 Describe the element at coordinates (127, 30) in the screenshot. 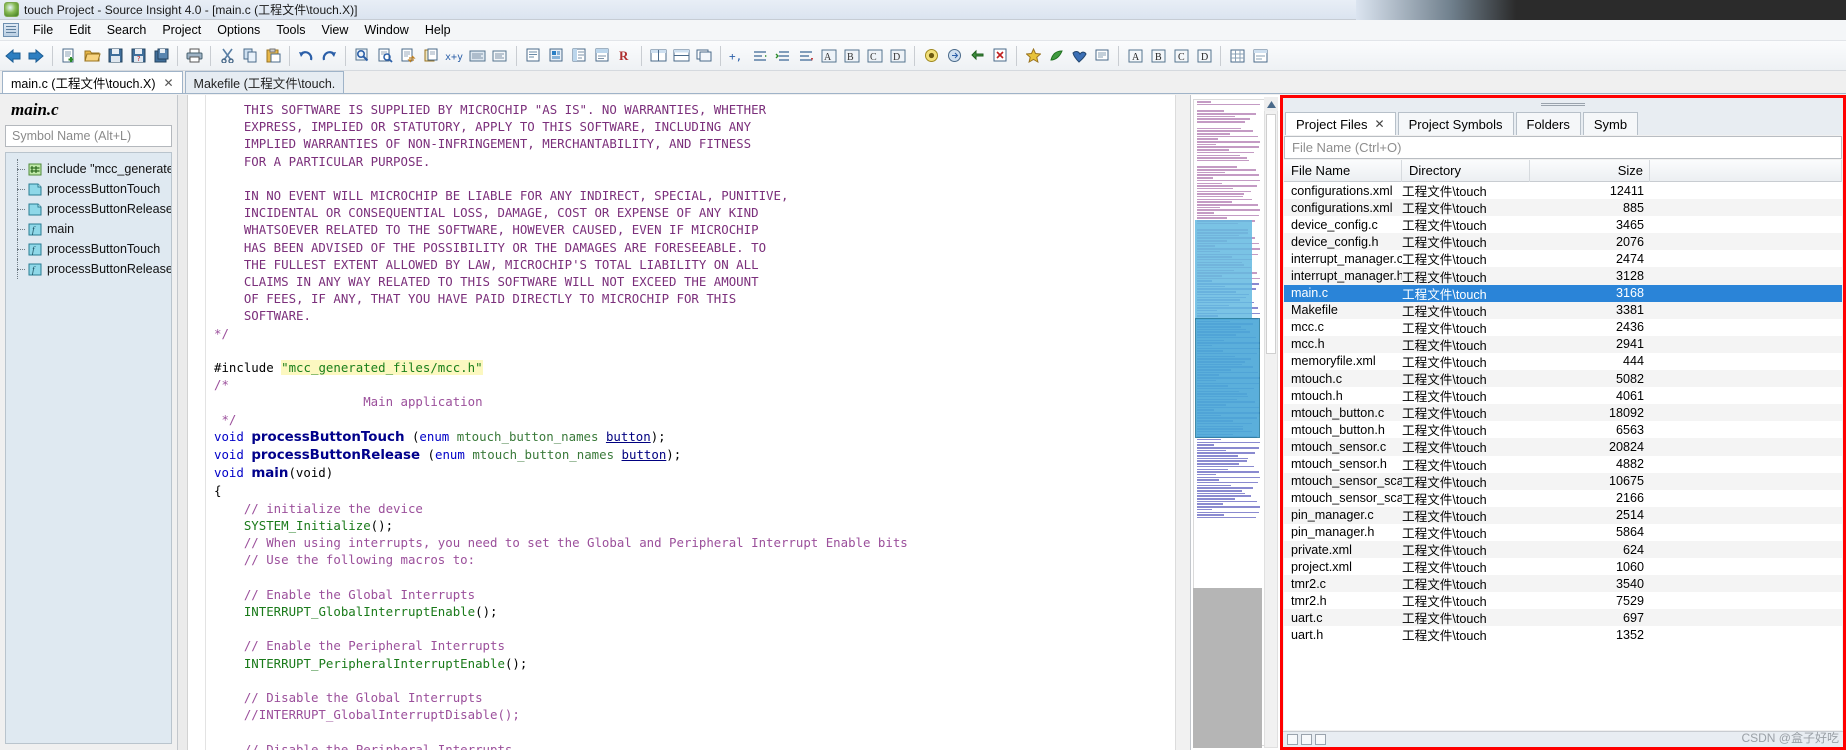

I see `menu-item-search: Search` at that location.